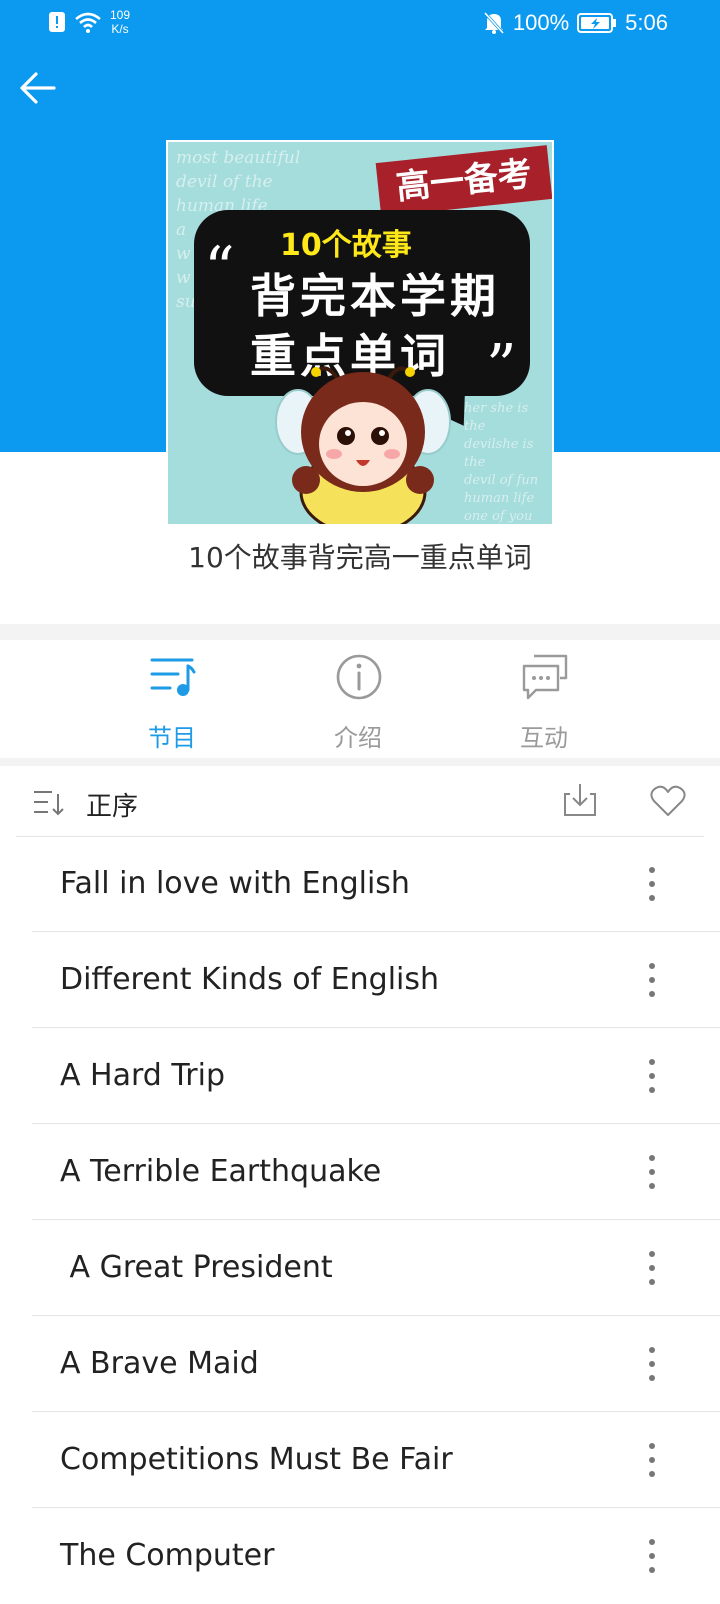 The height and width of the screenshot is (1604, 720). I want to click on episode-item: Fall in love with English, so click(376, 884).